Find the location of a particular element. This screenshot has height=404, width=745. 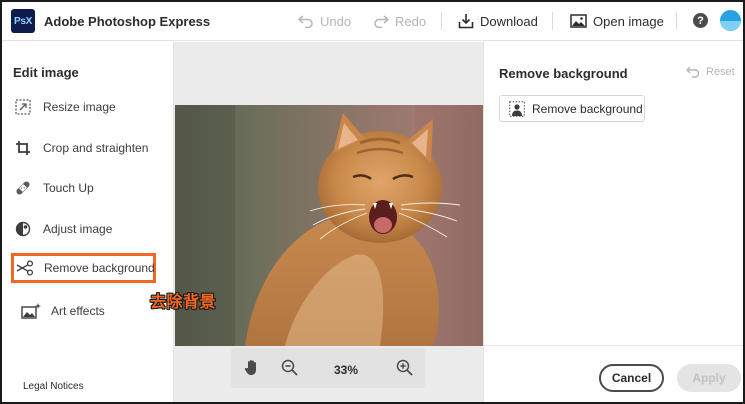

download-button: Download is located at coordinates (498, 21).